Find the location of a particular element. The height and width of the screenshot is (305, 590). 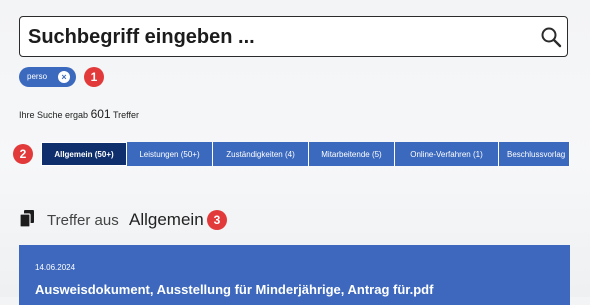

remove-filter-icon: × is located at coordinates (64, 77).